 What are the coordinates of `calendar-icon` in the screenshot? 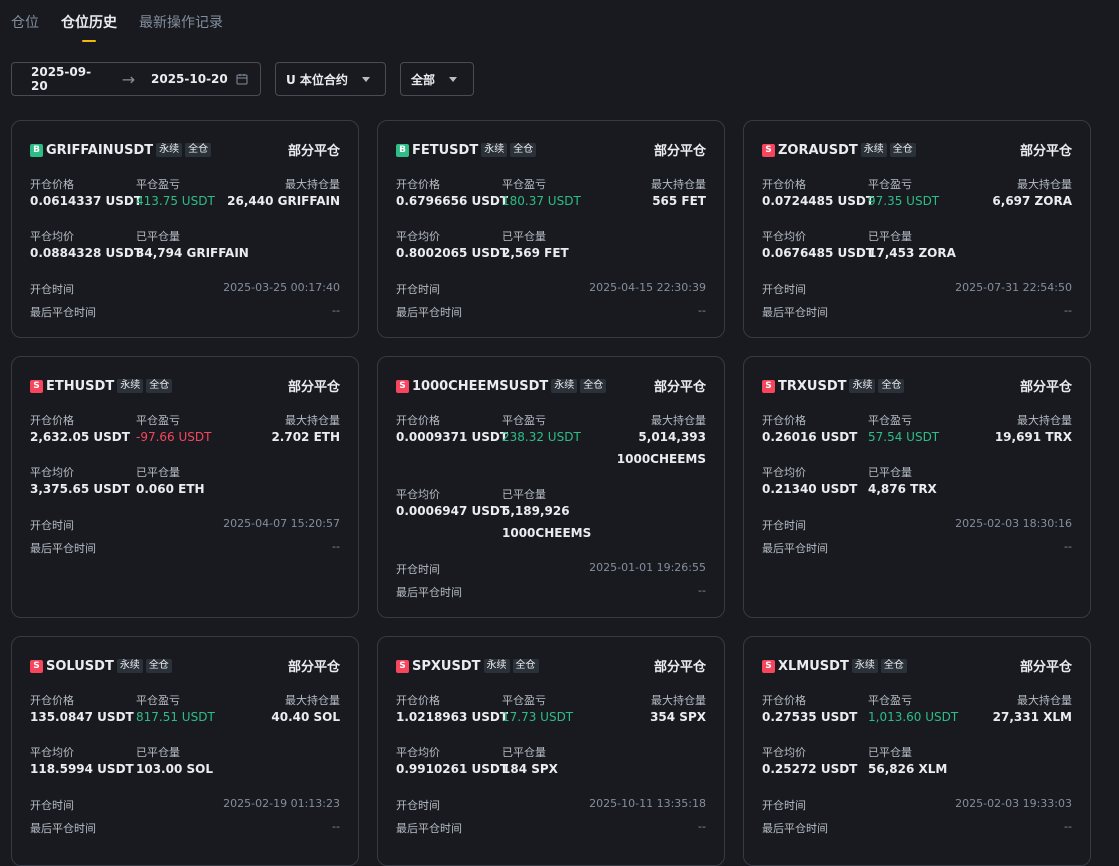 It's located at (242, 79).